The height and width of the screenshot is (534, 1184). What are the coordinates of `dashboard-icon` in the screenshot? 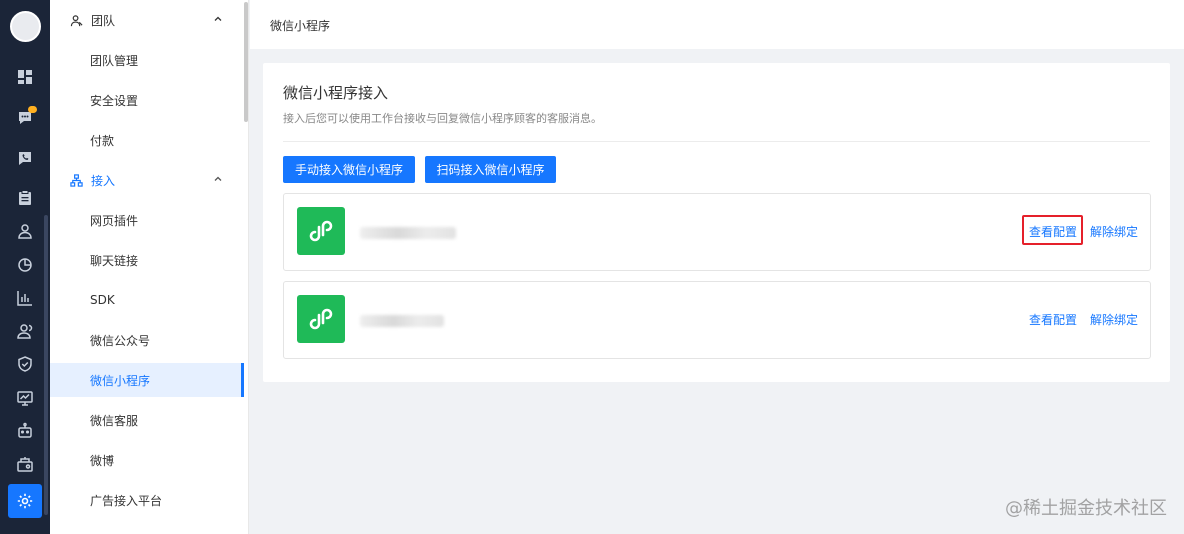 It's located at (25, 77).